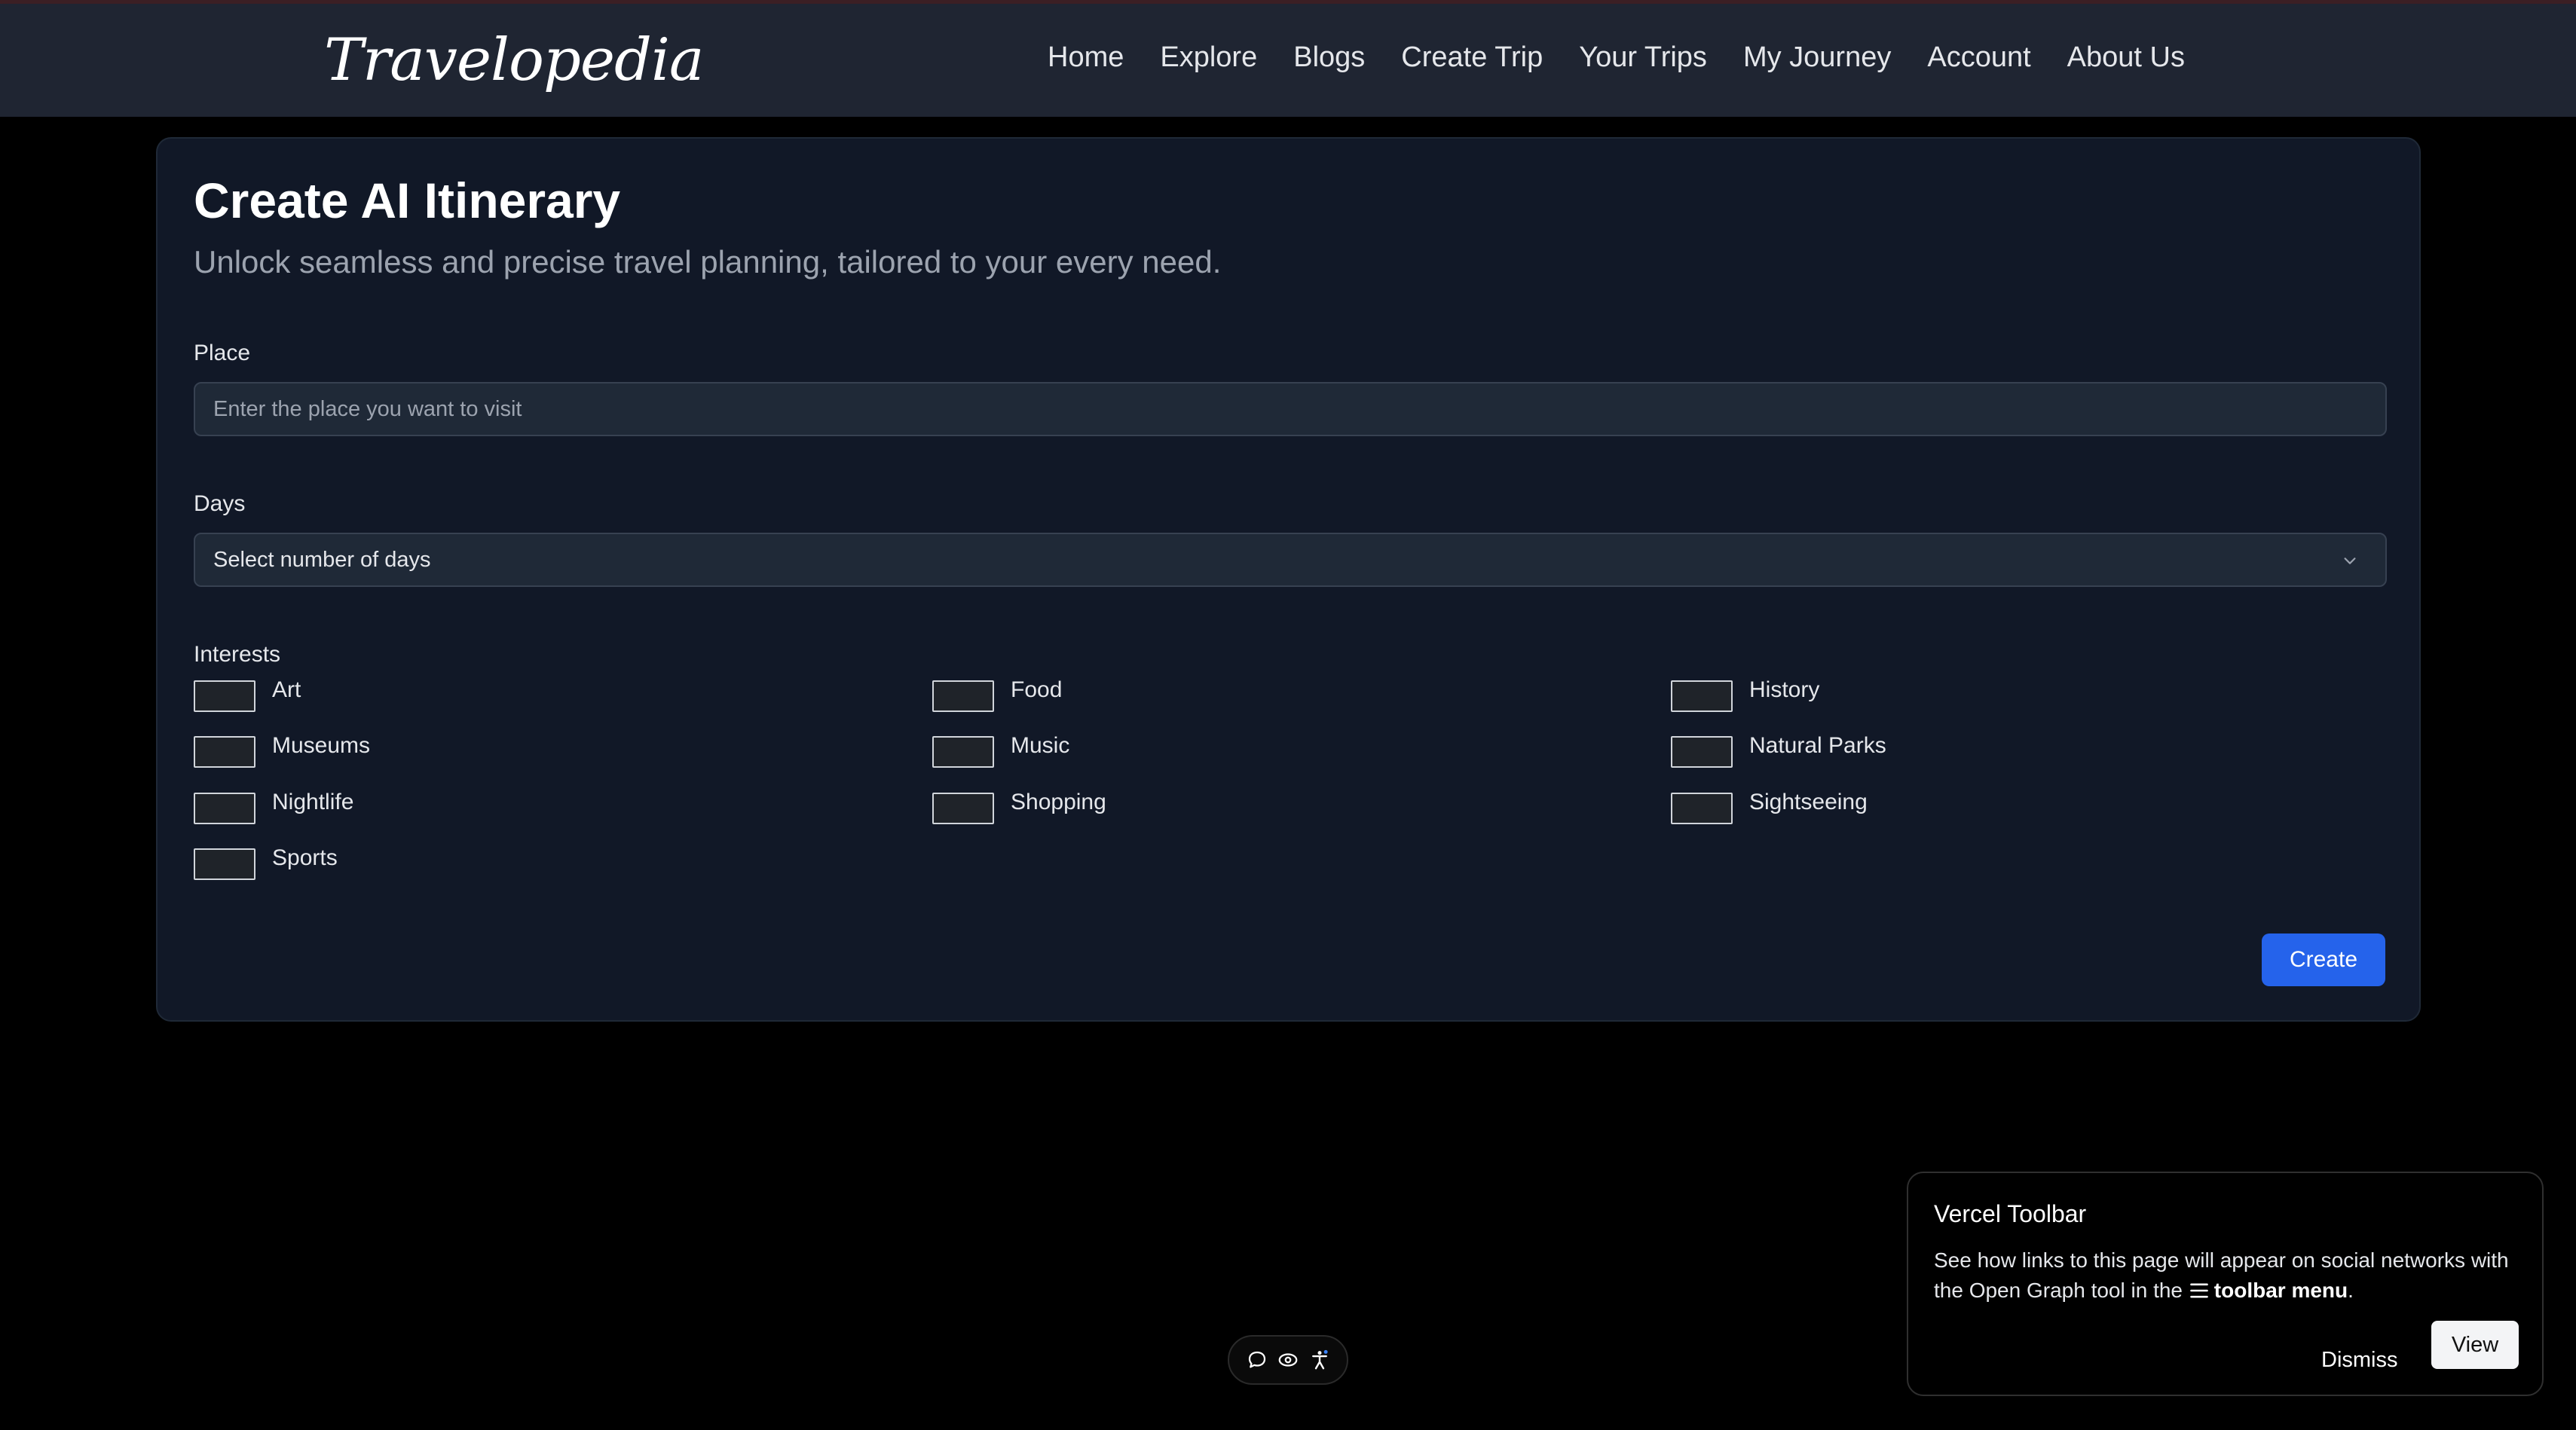  I want to click on interest-museums: Museums, so click(282, 751).